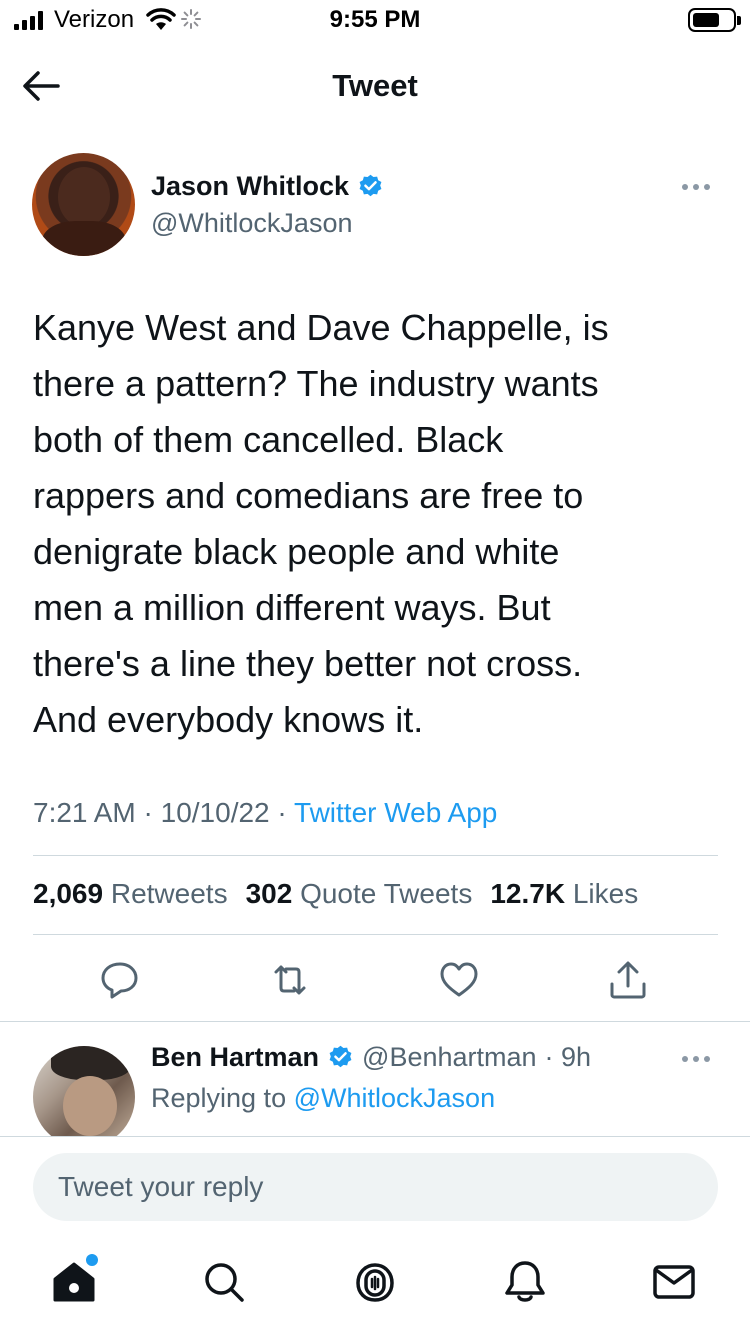 The image size is (750, 1334). Describe the element at coordinates (84, 812) in the screenshot. I see `tweet-time: 7:21 AM` at that location.